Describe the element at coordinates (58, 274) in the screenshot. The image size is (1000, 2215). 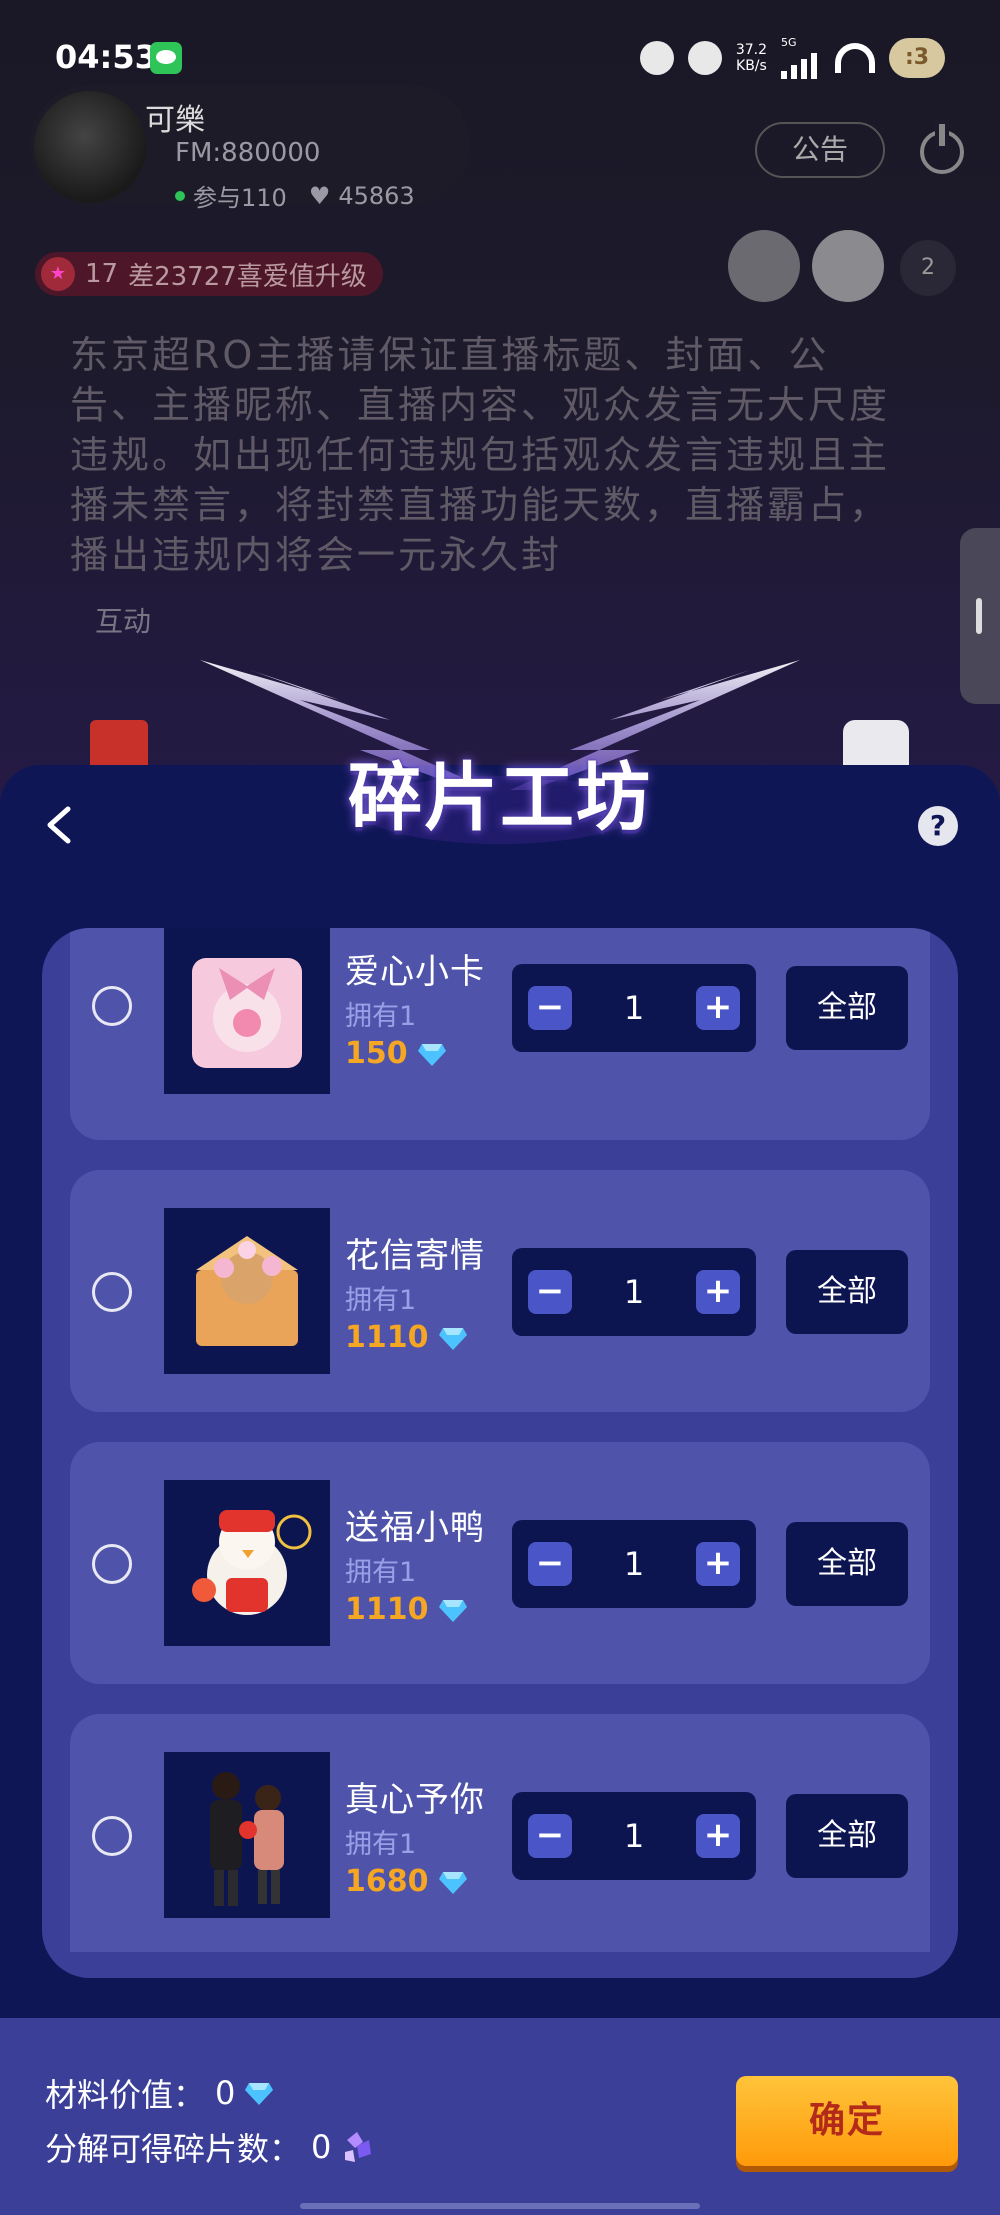
I see `star-icon: ★` at that location.